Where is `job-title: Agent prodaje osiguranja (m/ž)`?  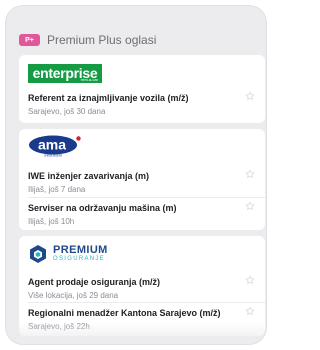
job-title: Agent prodaje osiguranja (m/ž) is located at coordinates (141, 282).